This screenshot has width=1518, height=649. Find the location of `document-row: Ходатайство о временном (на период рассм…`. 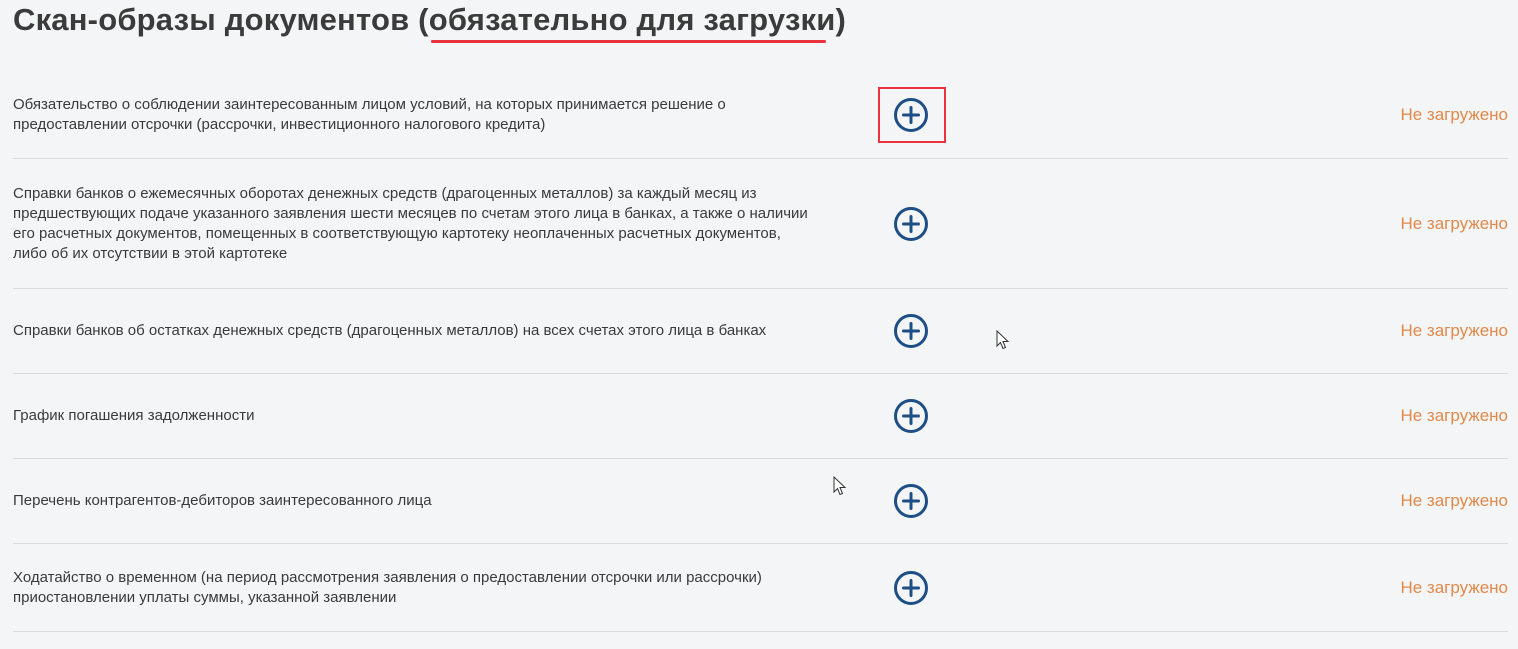

document-row: Ходатайство о временном (на период рассм… is located at coordinates (760, 588).